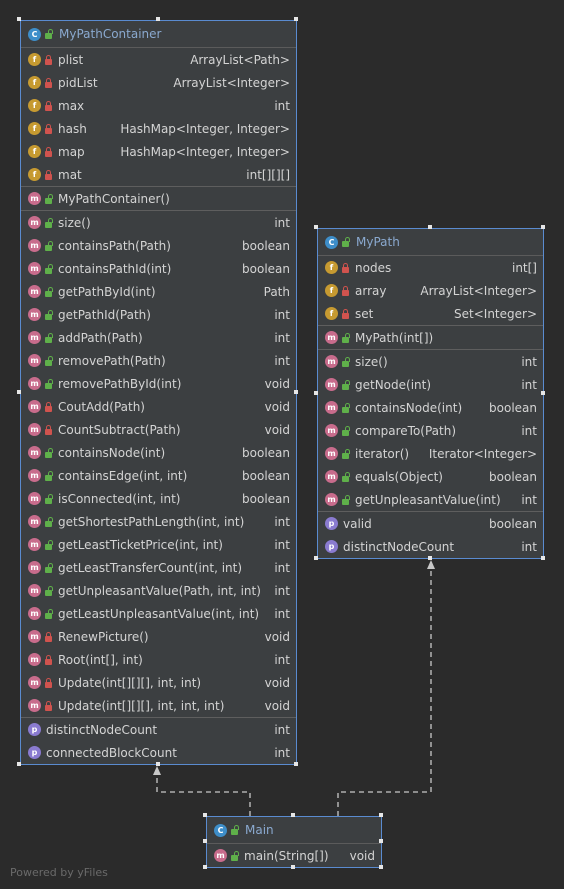 The width and height of the screenshot is (564, 889). What do you see at coordinates (158, 291) in the screenshot?
I see `method-row: m getPathById(int) Path` at bounding box center [158, 291].